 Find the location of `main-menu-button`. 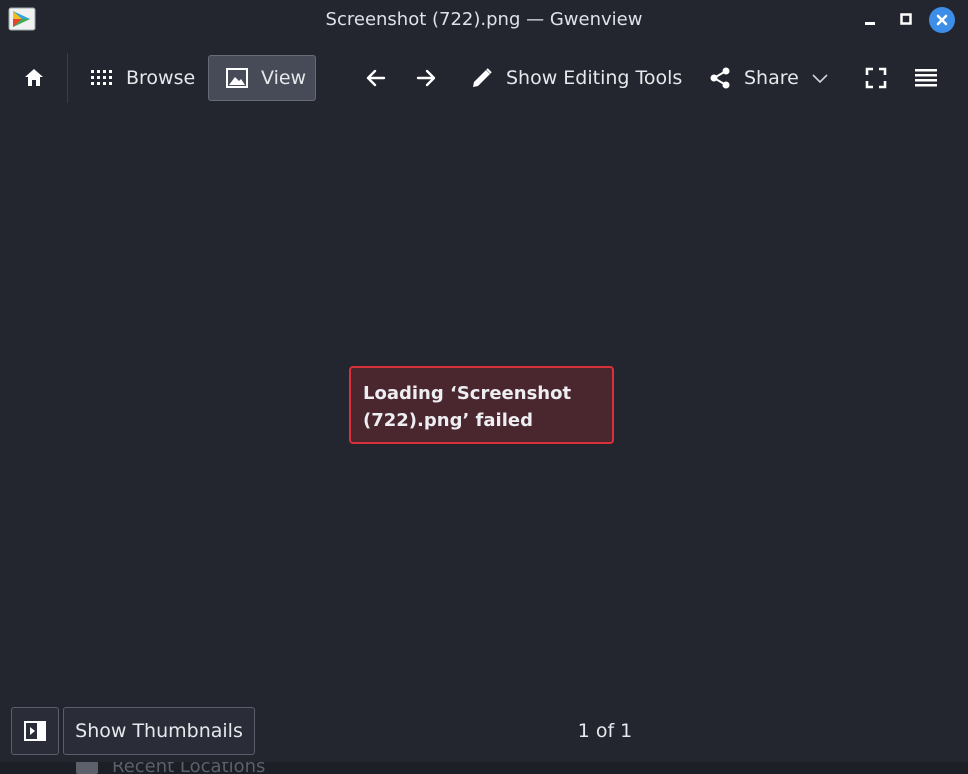

main-menu-button is located at coordinates (926, 78).